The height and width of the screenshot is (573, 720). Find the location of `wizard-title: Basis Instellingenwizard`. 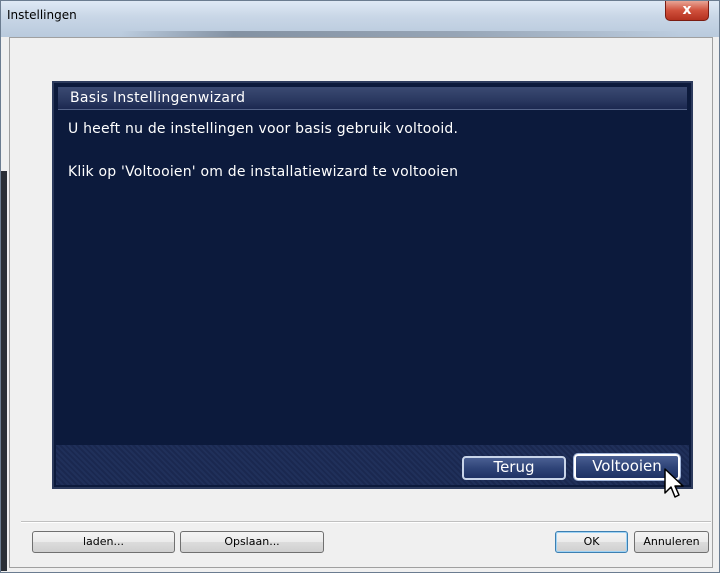

wizard-title: Basis Instellingenwizard is located at coordinates (158, 98).